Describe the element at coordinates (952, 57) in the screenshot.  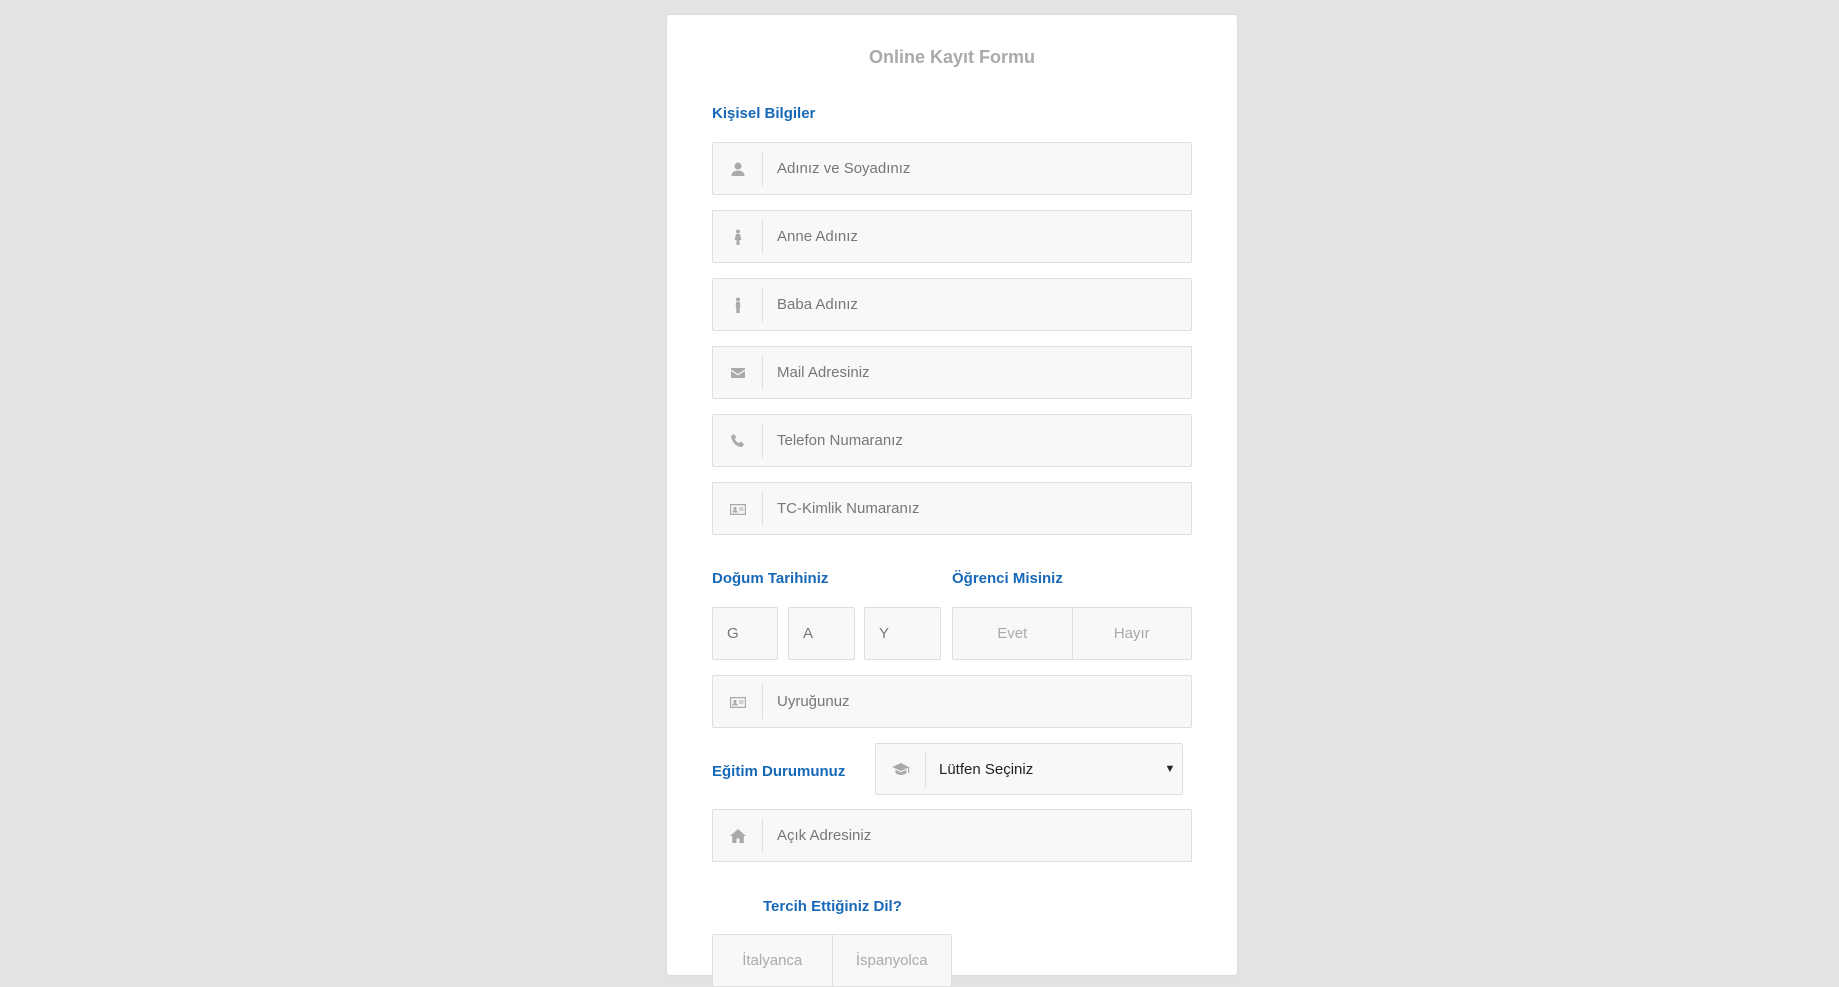
I see `form-title: Online Kayıt Formu` at that location.